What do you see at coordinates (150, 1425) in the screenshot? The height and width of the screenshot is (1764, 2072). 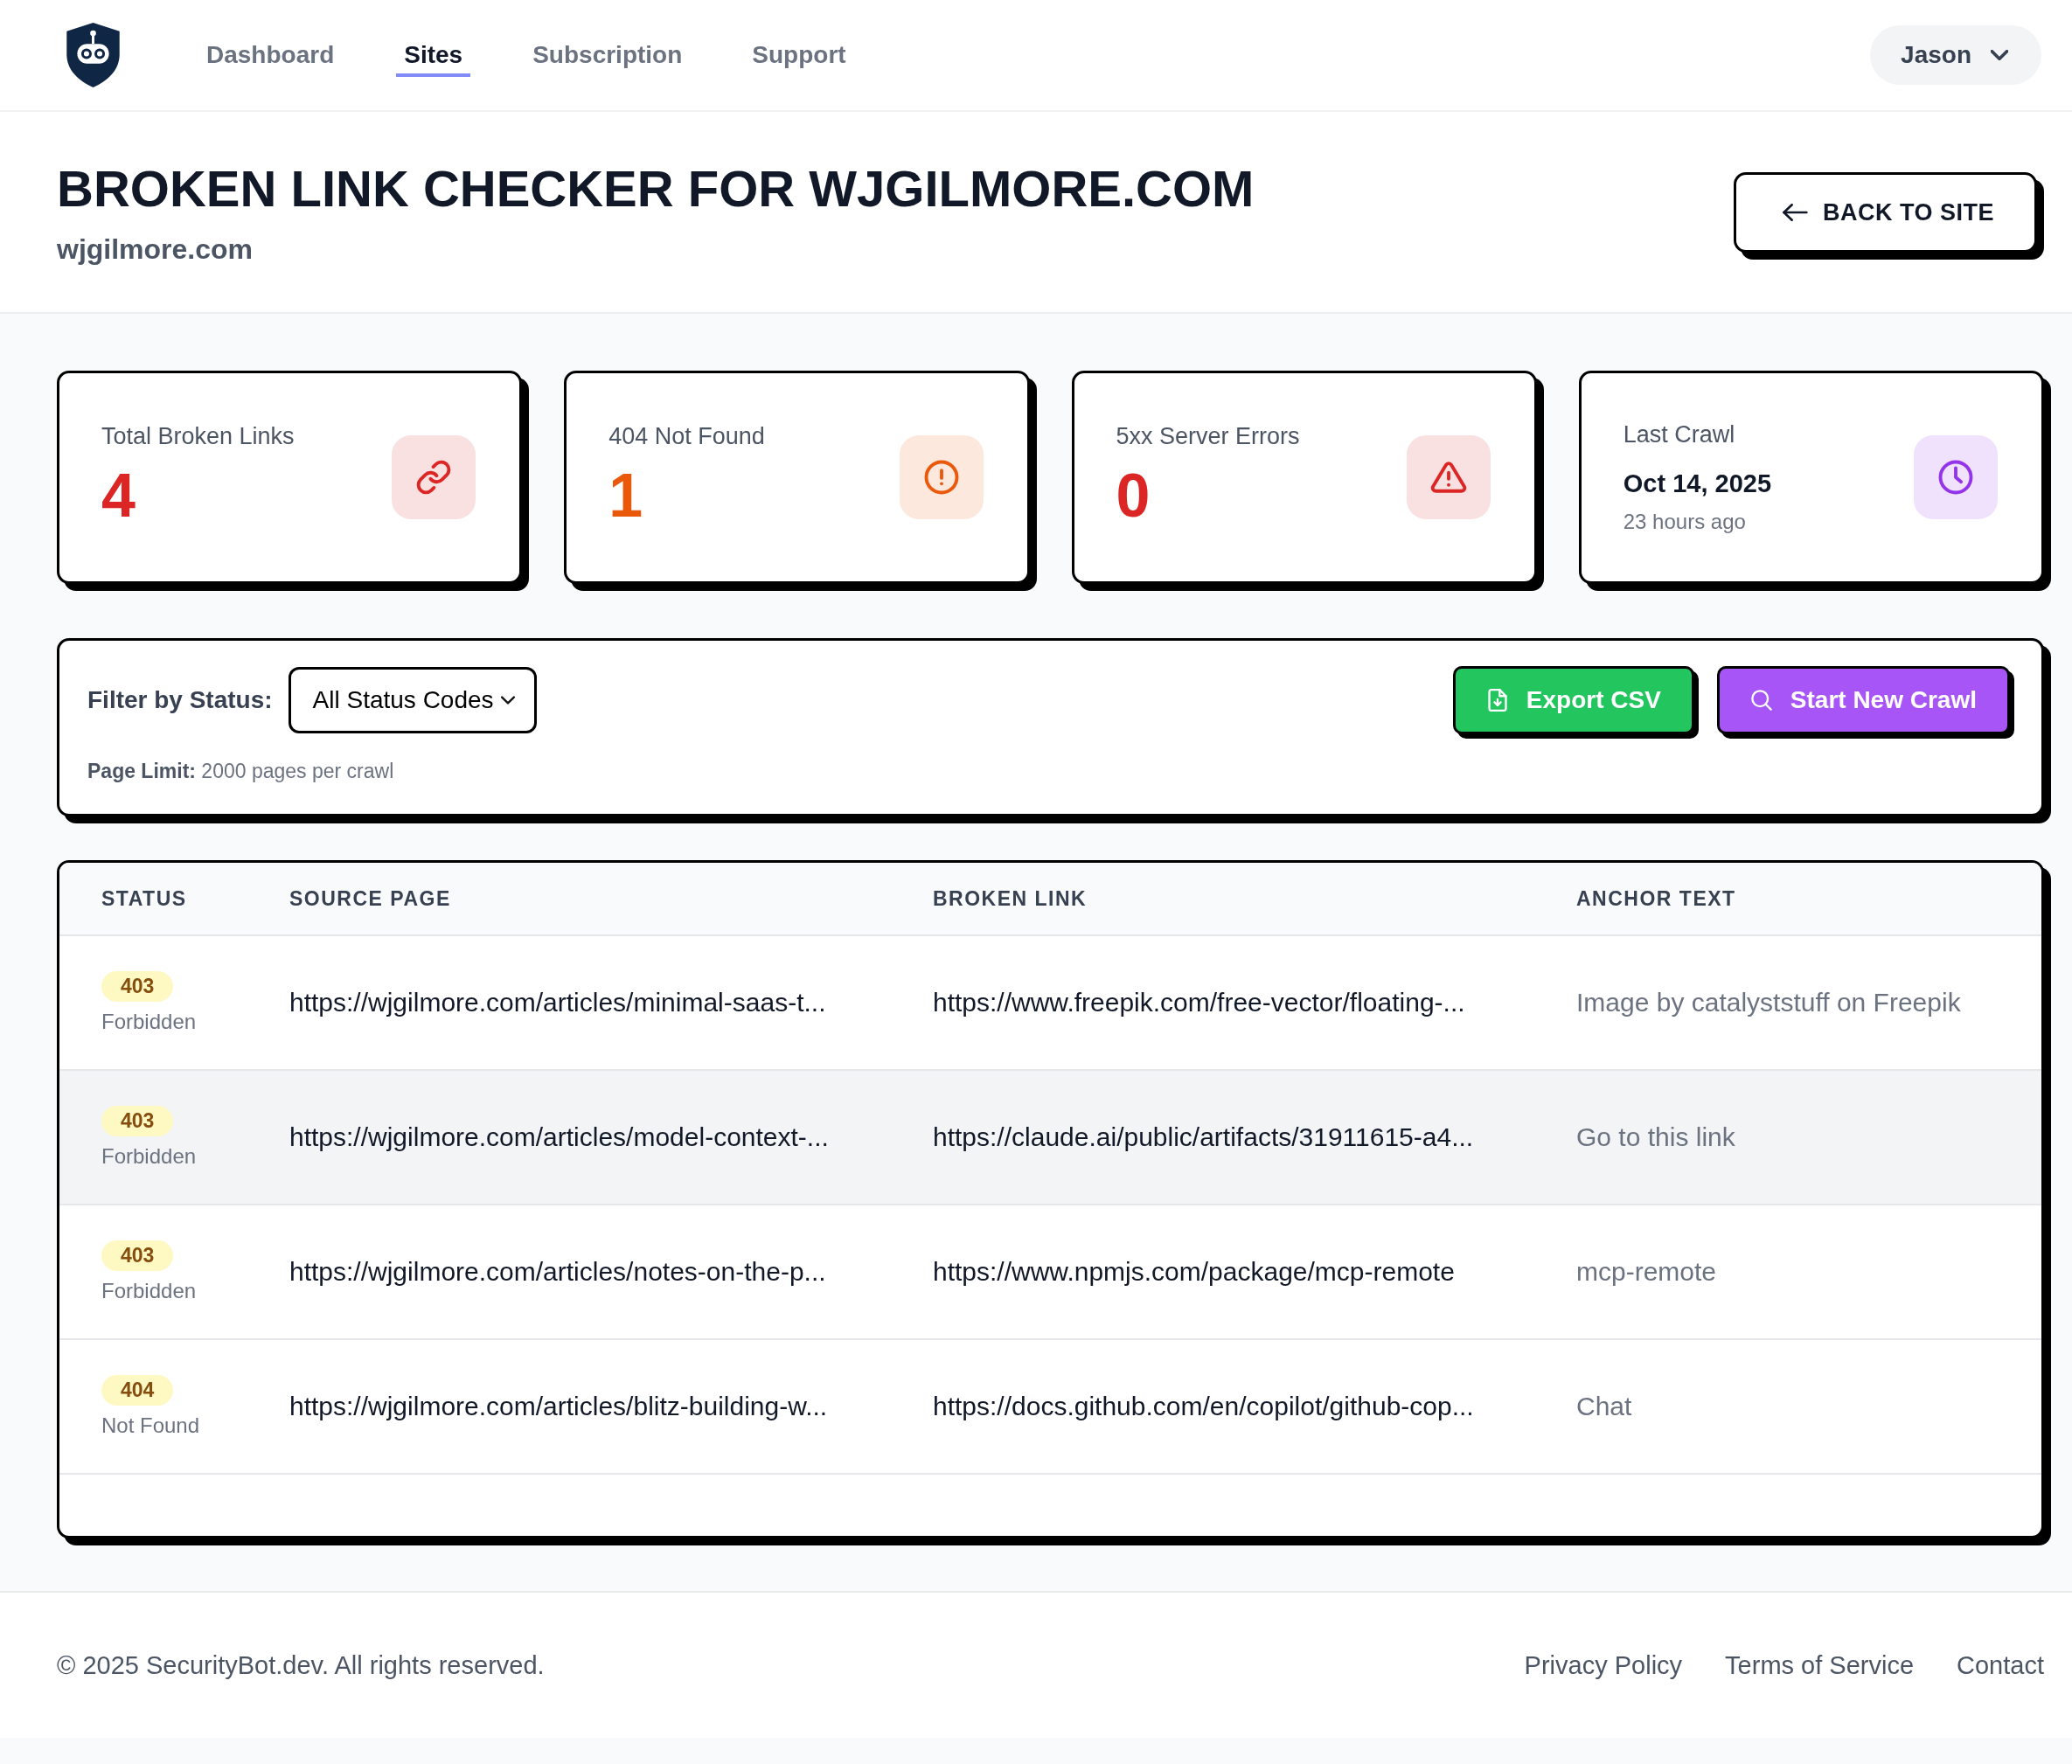 I see `status-text: Not Found` at bounding box center [150, 1425].